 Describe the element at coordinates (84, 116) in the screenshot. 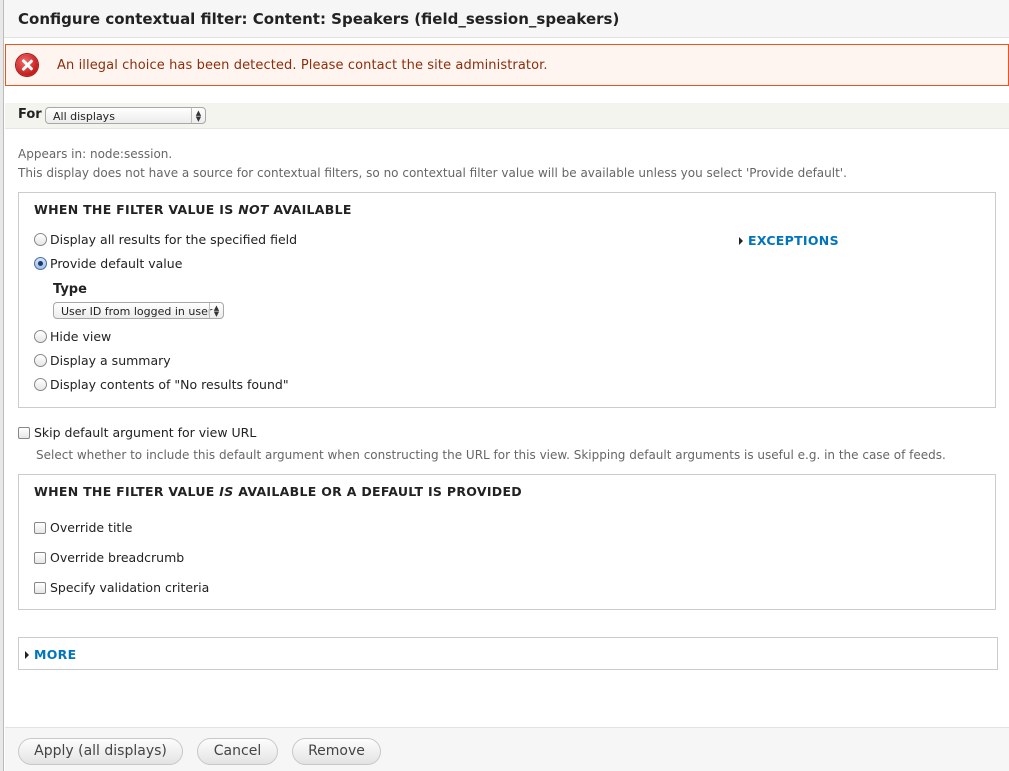

I see `display-select-value: All displays` at that location.